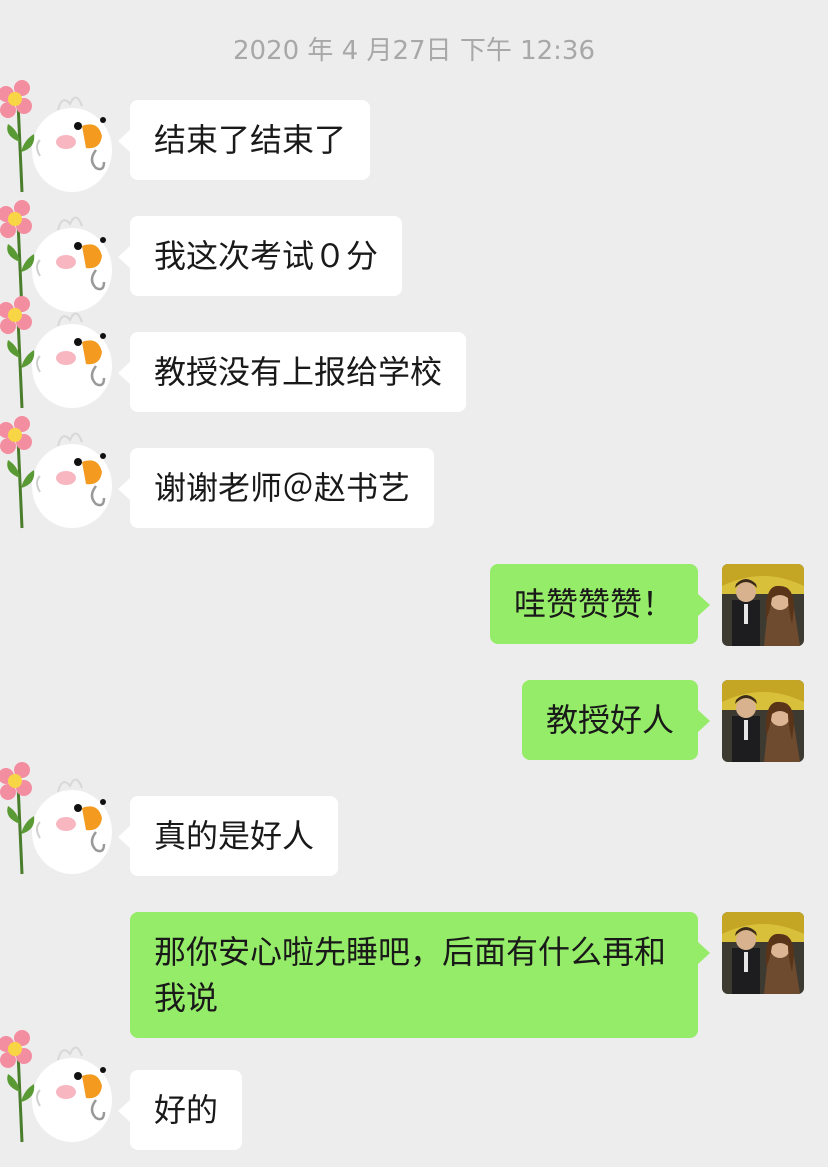  I want to click on message-text: 真的是好人, so click(234, 836).